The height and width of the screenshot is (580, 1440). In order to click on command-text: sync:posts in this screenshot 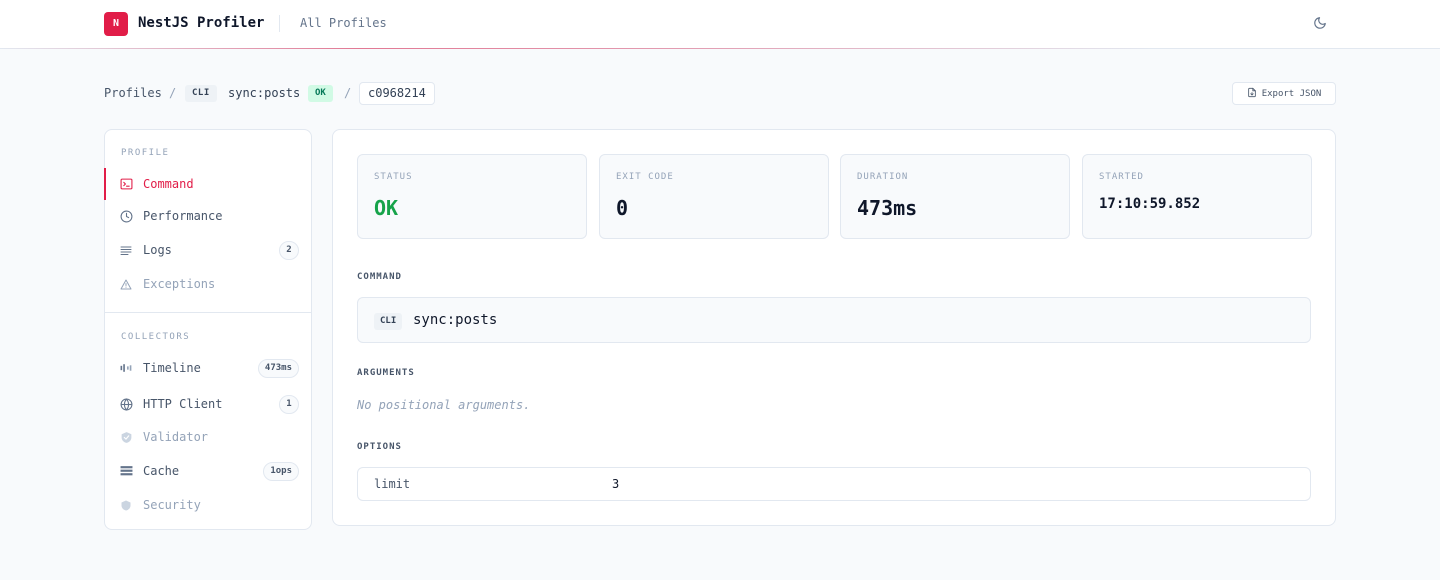, I will do `click(455, 320)`.